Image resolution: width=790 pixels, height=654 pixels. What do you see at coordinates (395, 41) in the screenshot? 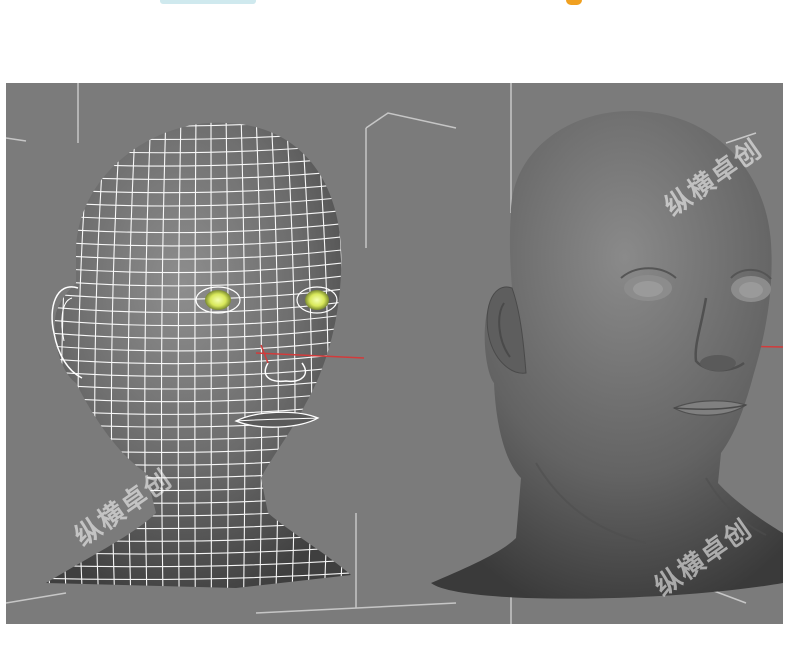
I see `top-banner-strip` at bounding box center [395, 41].